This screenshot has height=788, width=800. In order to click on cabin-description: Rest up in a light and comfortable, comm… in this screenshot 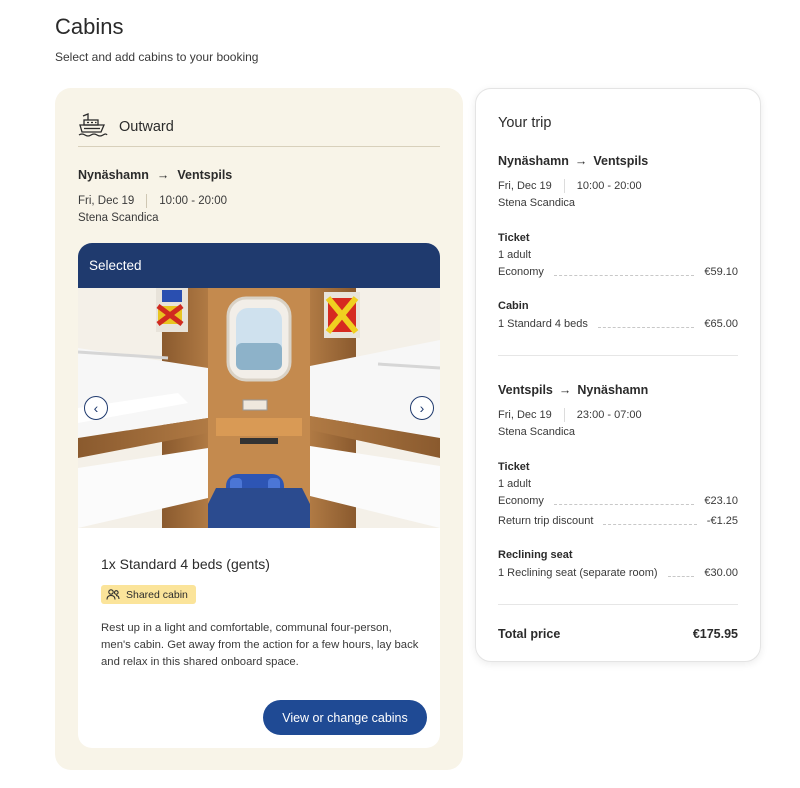, I will do `click(260, 645)`.